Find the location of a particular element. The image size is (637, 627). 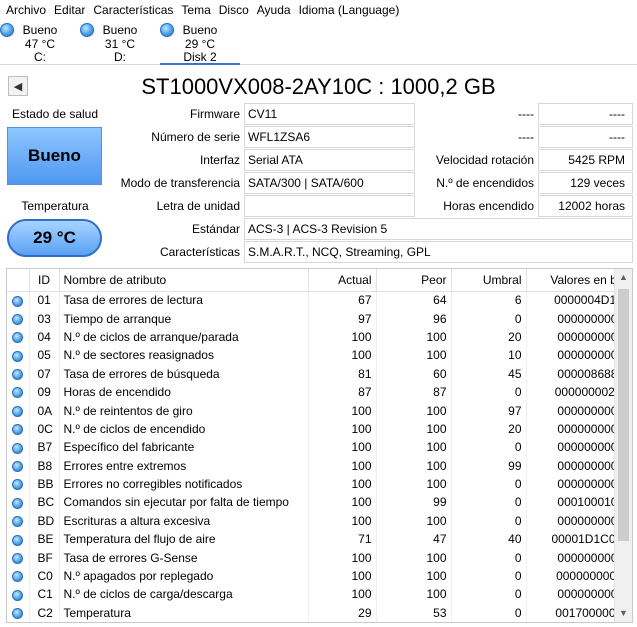

drive-label: C: is located at coordinates (40, 57).